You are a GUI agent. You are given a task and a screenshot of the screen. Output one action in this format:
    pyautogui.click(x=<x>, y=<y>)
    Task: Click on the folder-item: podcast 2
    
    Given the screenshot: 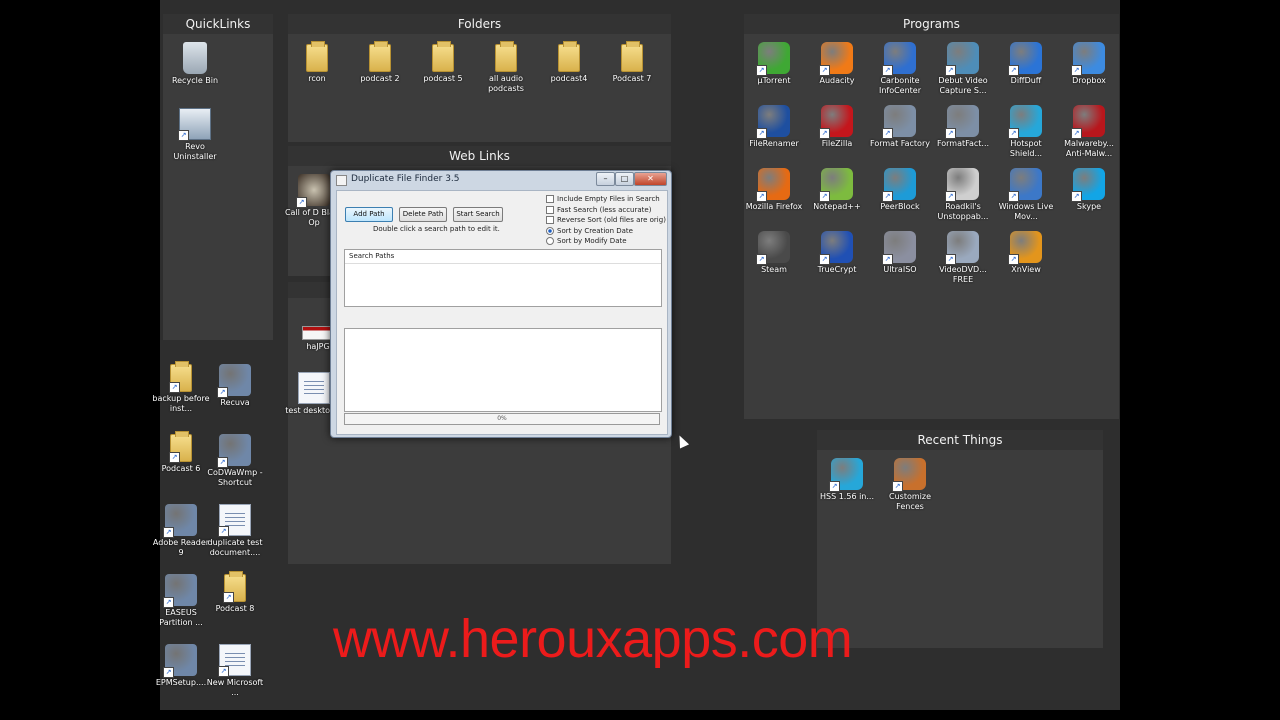 What is the action you would take?
    pyautogui.click(x=380, y=62)
    